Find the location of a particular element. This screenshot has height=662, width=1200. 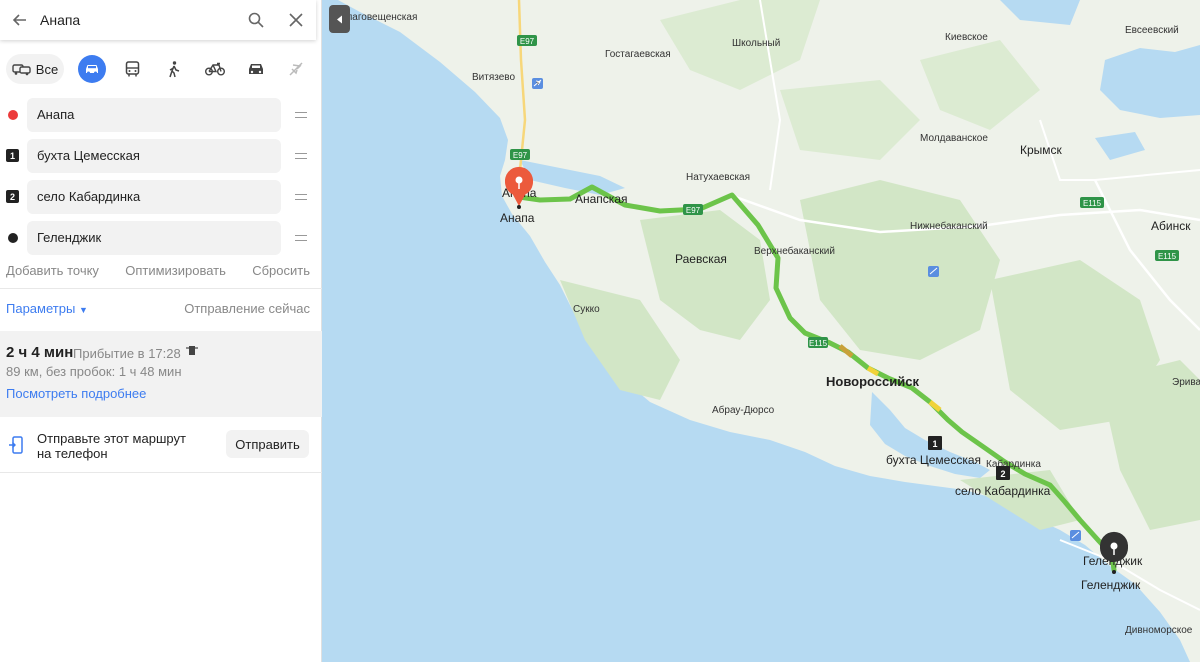

map-label: село Кабардинка is located at coordinates (1003, 491).